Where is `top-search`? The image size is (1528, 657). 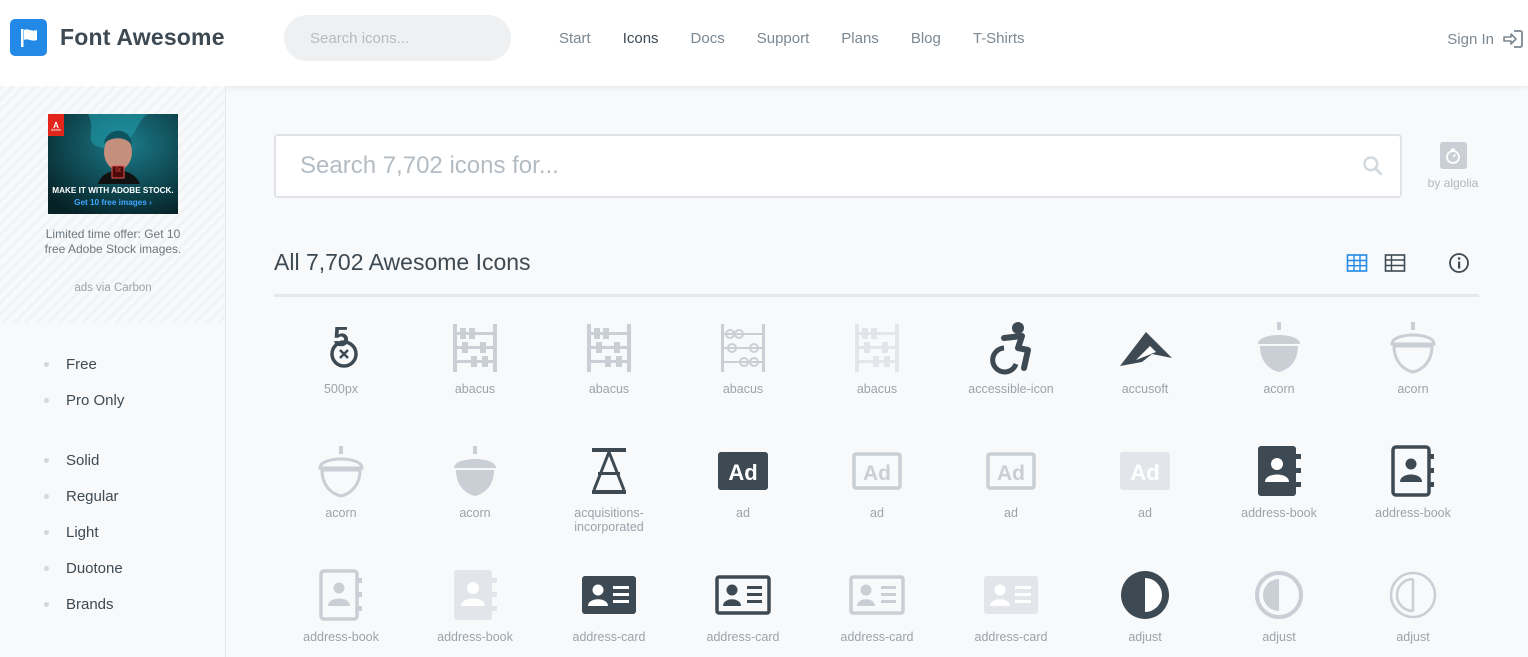 top-search is located at coordinates (397, 38).